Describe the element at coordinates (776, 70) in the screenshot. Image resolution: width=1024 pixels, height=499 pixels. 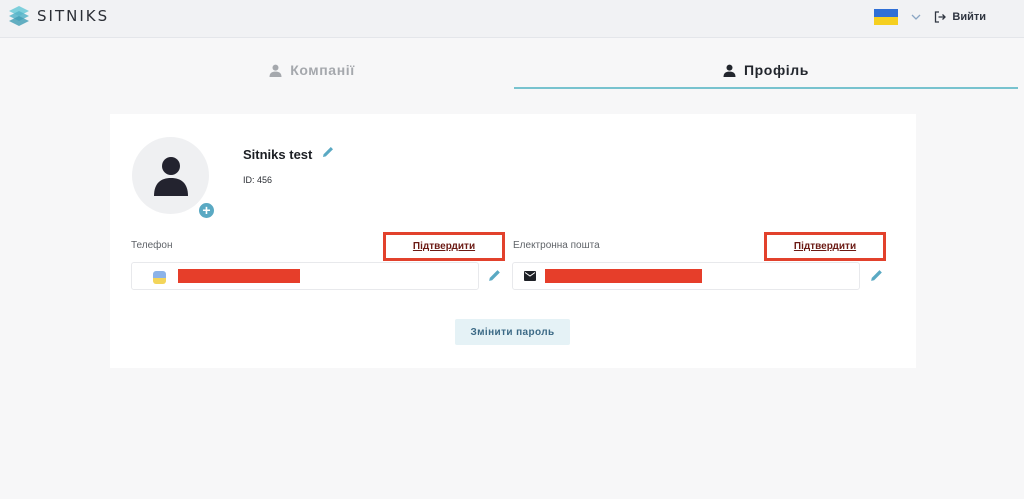
I see `tab-profile-label: Профіль` at that location.